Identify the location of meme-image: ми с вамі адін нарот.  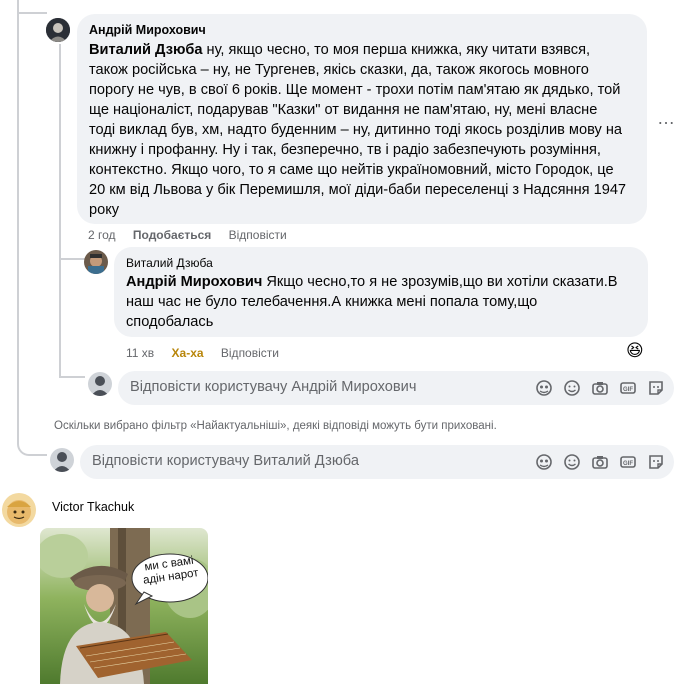
(124, 606).